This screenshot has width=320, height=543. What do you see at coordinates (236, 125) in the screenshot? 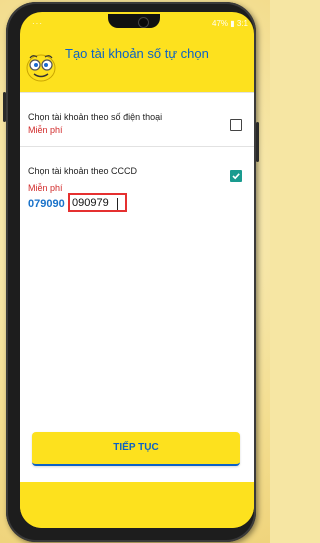
I see `option-phone-checkbox` at bounding box center [236, 125].